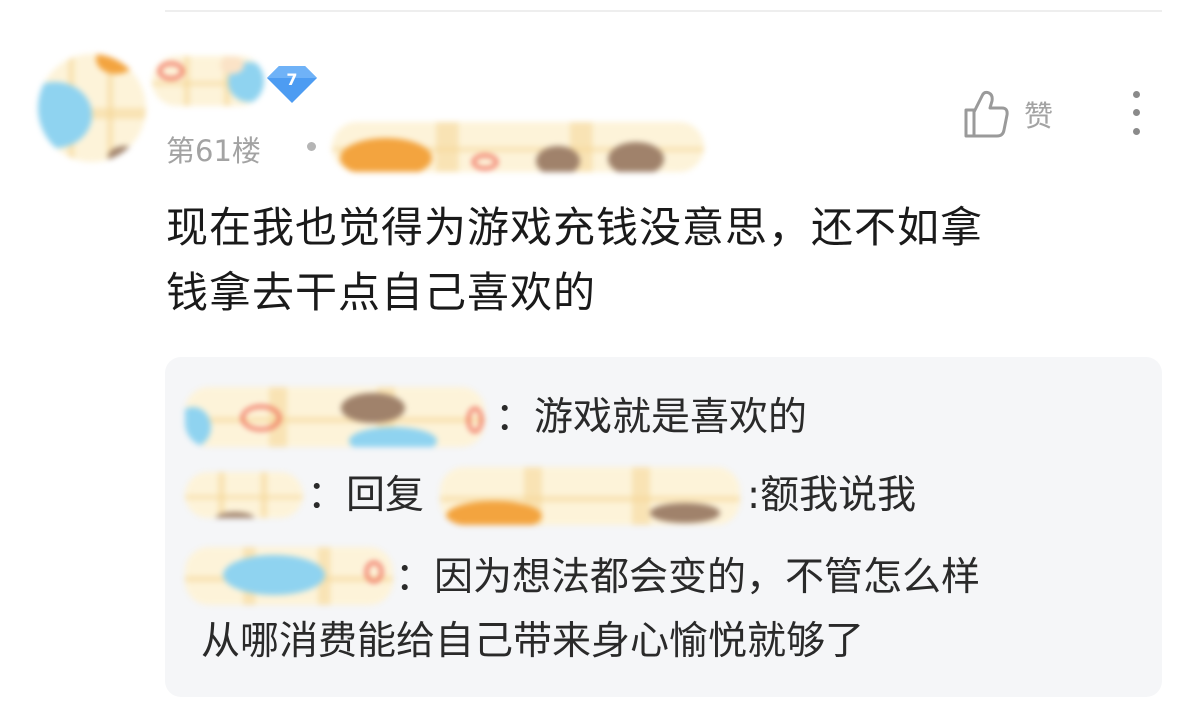  I want to click on ip-location, so click(518, 147).